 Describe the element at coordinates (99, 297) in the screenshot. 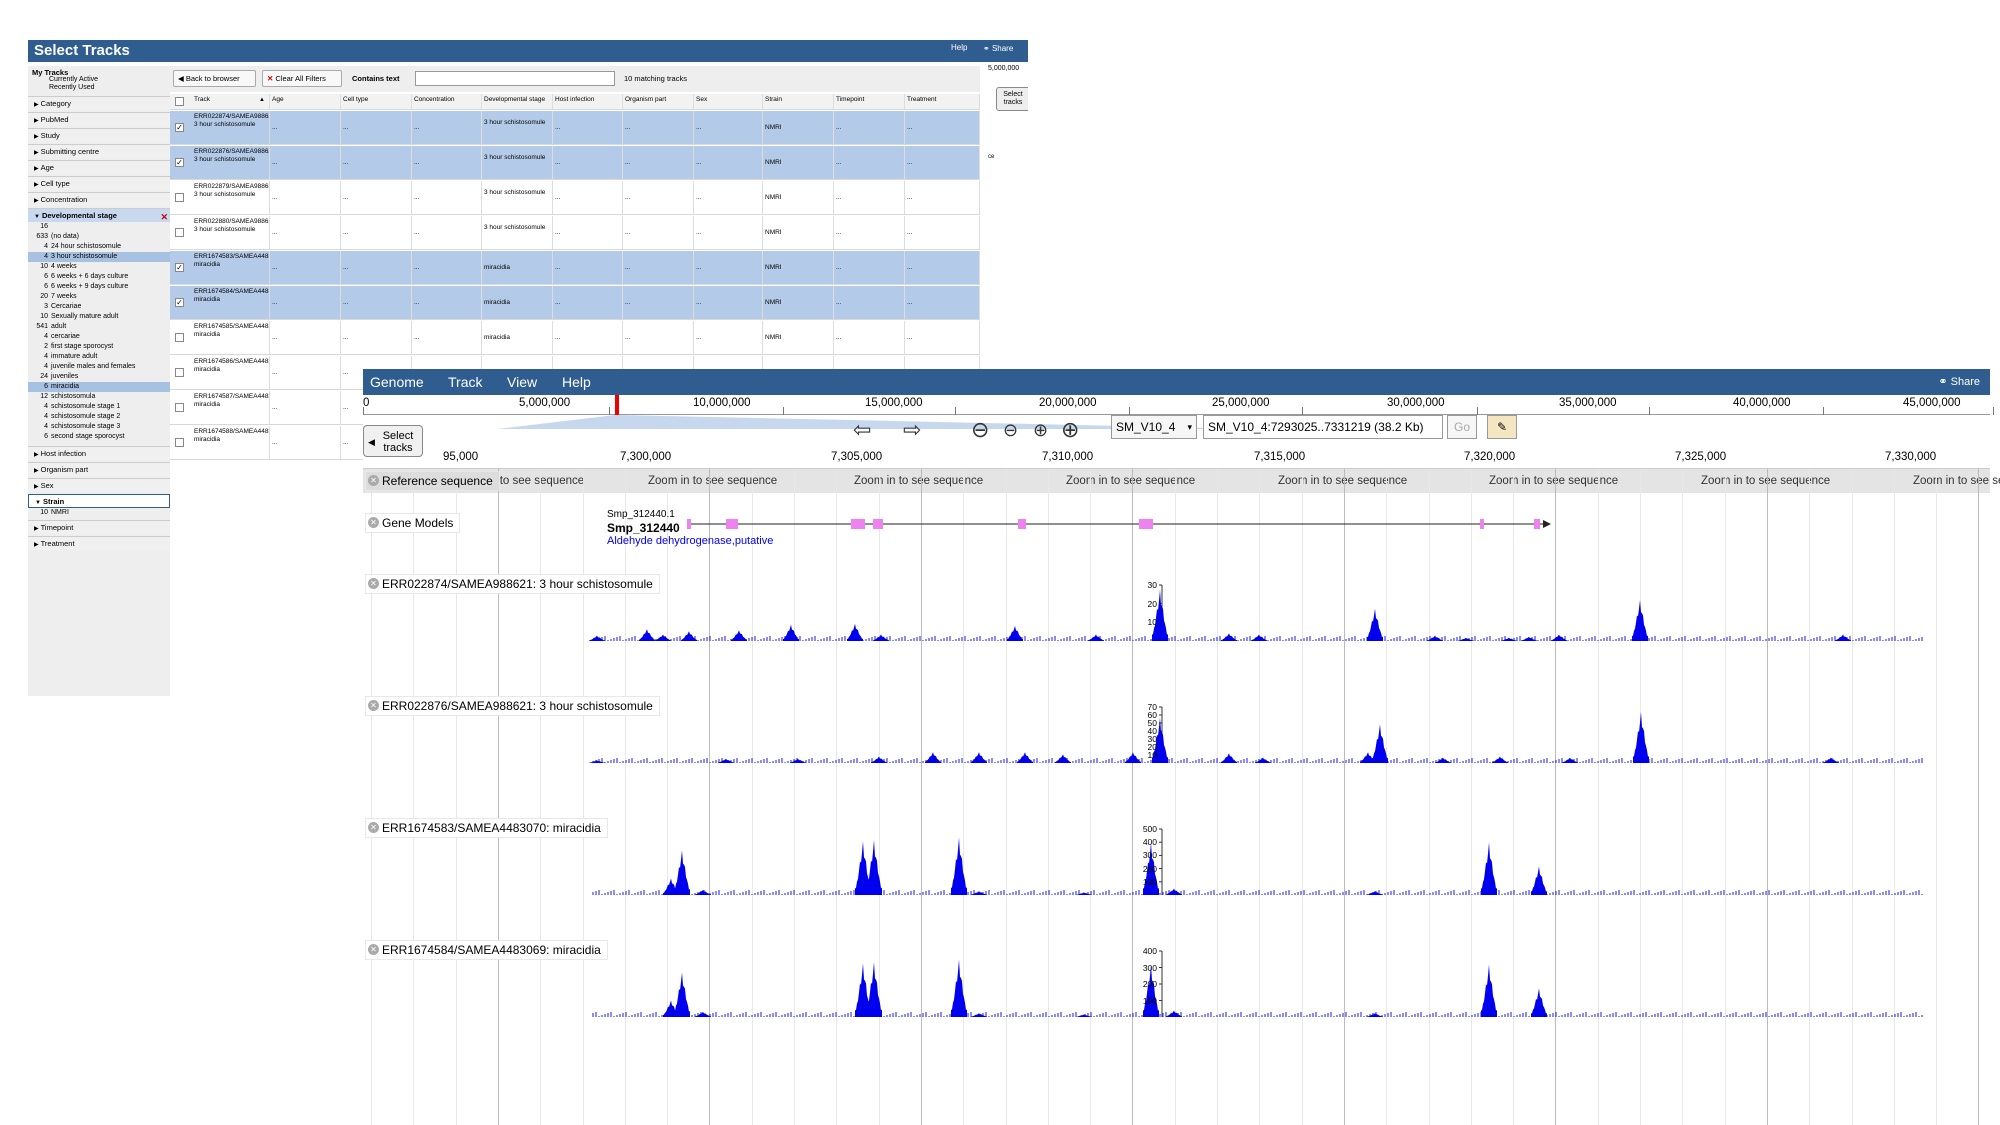

I see `facet-value: 20 7 weeks` at that location.